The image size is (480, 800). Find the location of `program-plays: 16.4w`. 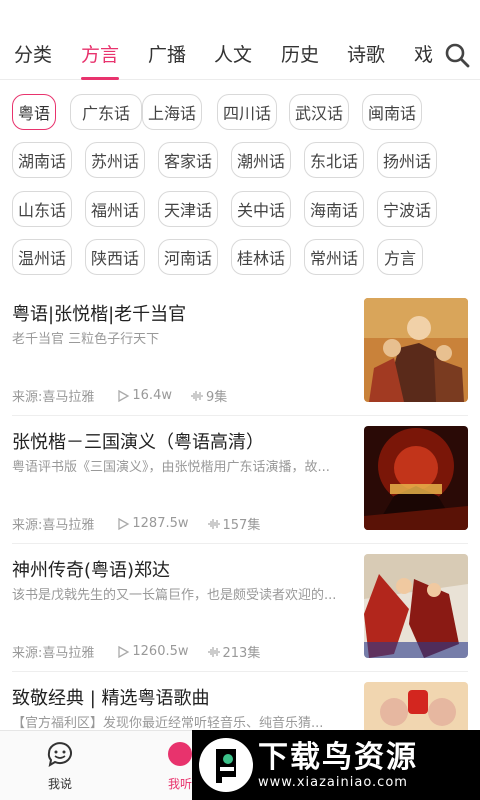

program-plays: 16.4w is located at coordinates (144, 395).